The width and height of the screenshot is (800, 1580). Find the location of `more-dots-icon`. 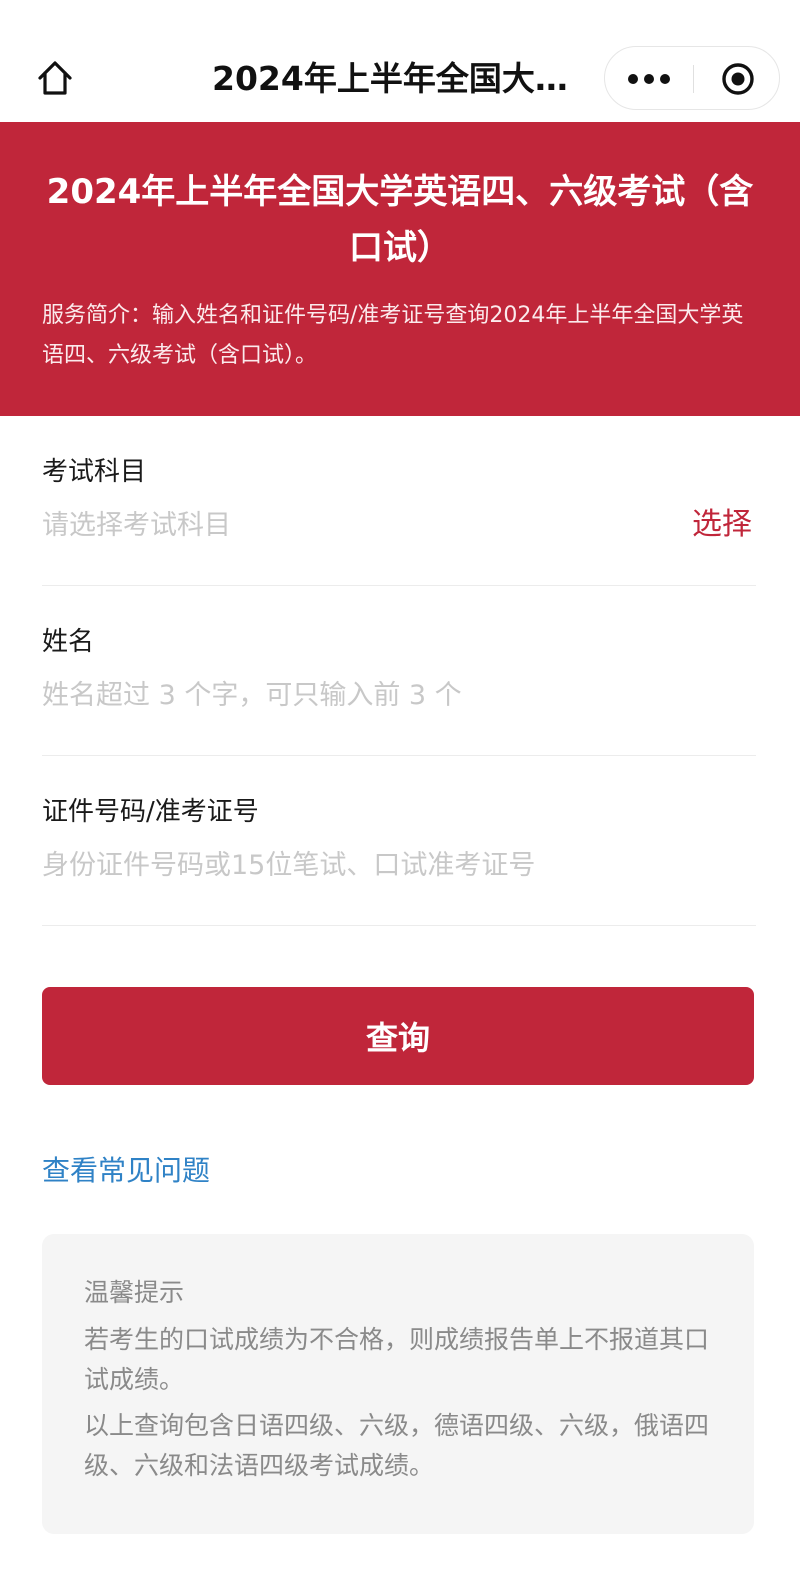

more-dots-icon is located at coordinates (649, 79).